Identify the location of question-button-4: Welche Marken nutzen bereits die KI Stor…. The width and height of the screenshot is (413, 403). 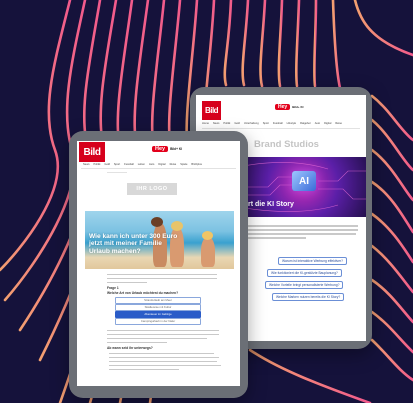
(308, 297).